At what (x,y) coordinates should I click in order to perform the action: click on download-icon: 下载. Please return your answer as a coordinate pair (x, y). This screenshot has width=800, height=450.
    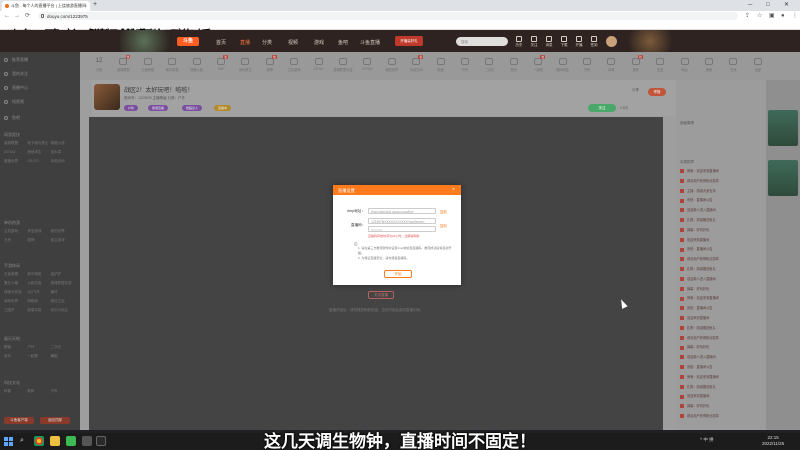
    Looking at the image, I should click on (564, 42).